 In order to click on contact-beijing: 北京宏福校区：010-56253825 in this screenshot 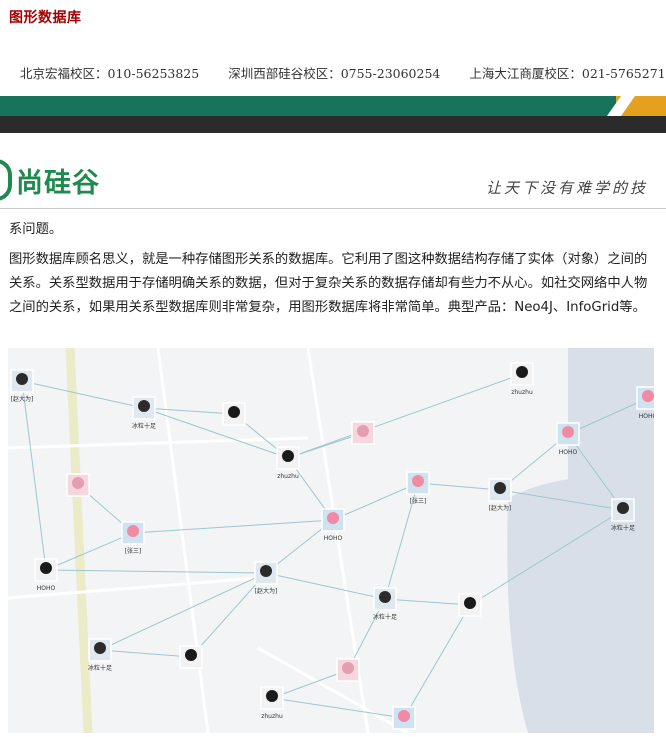, I will do `click(110, 73)`.